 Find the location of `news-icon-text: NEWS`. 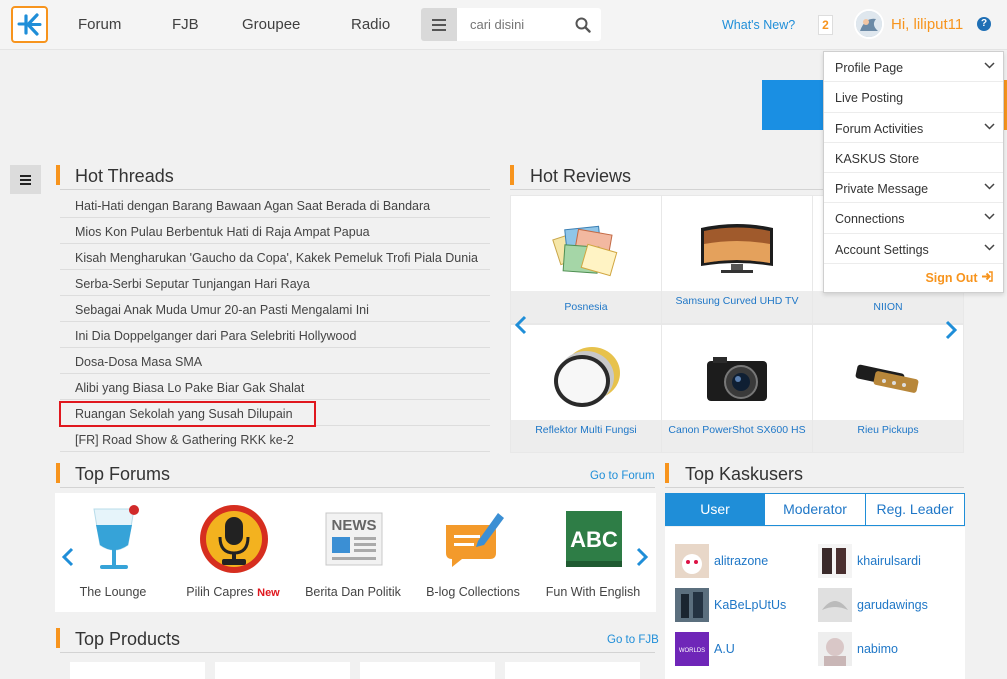

news-icon-text: NEWS is located at coordinates (354, 525).